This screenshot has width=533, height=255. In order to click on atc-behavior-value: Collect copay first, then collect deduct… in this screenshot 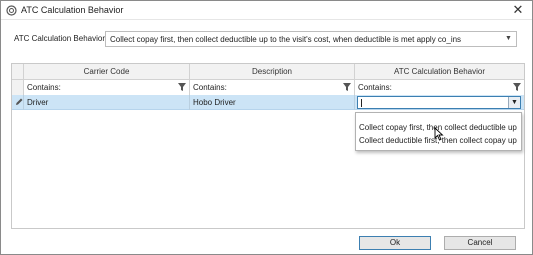, I will do `click(286, 39)`.